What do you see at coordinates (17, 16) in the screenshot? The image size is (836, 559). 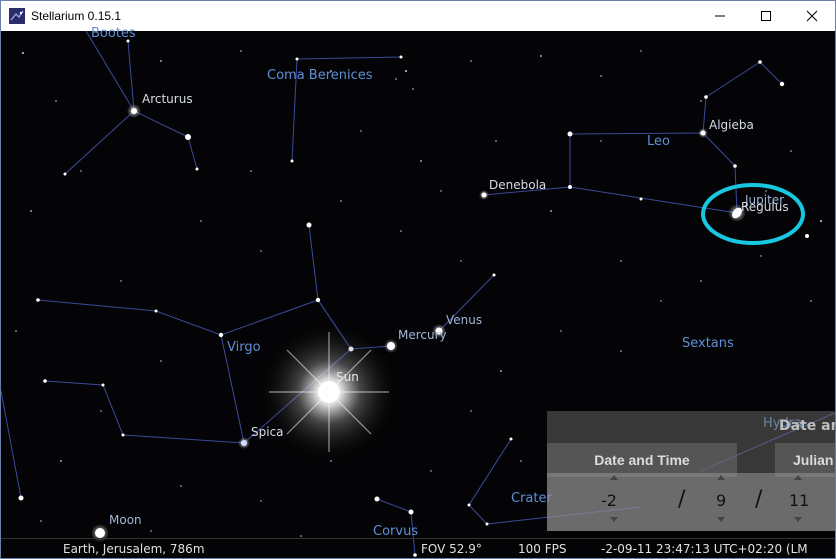 I see `stellarium-app-icon` at bounding box center [17, 16].